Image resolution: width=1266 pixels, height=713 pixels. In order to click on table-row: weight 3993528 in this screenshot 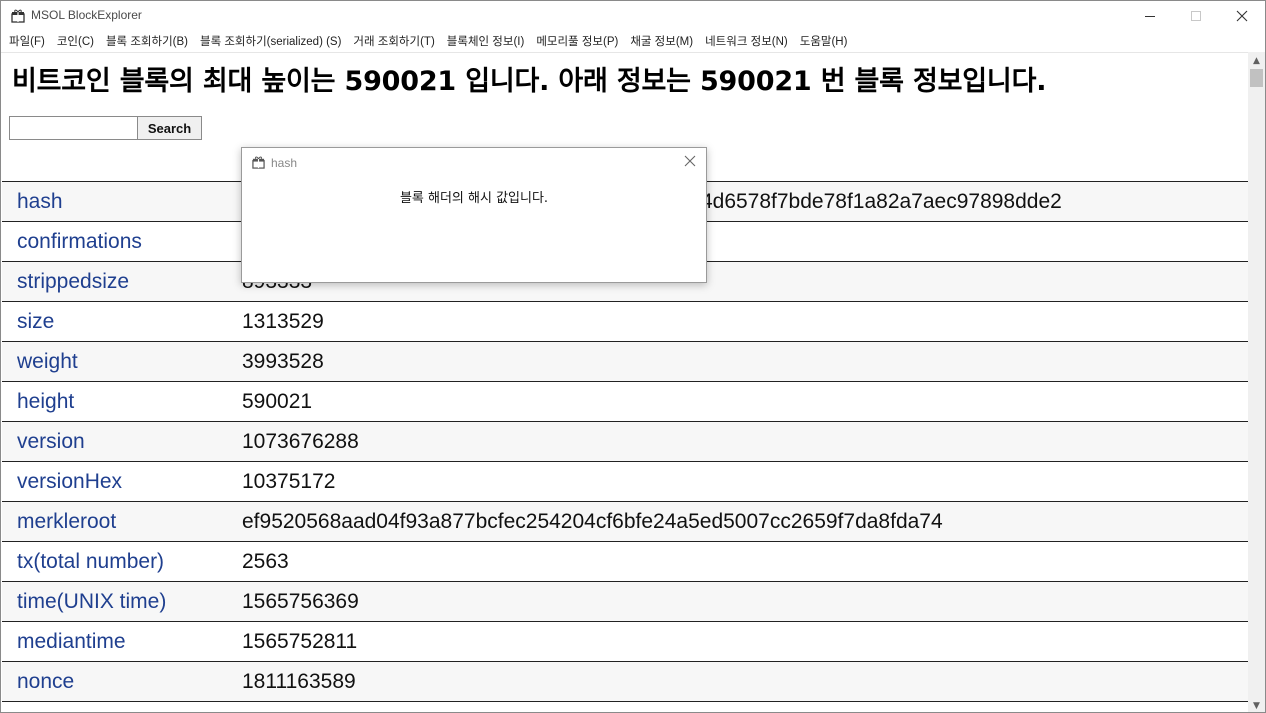, I will do `click(625, 361)`.